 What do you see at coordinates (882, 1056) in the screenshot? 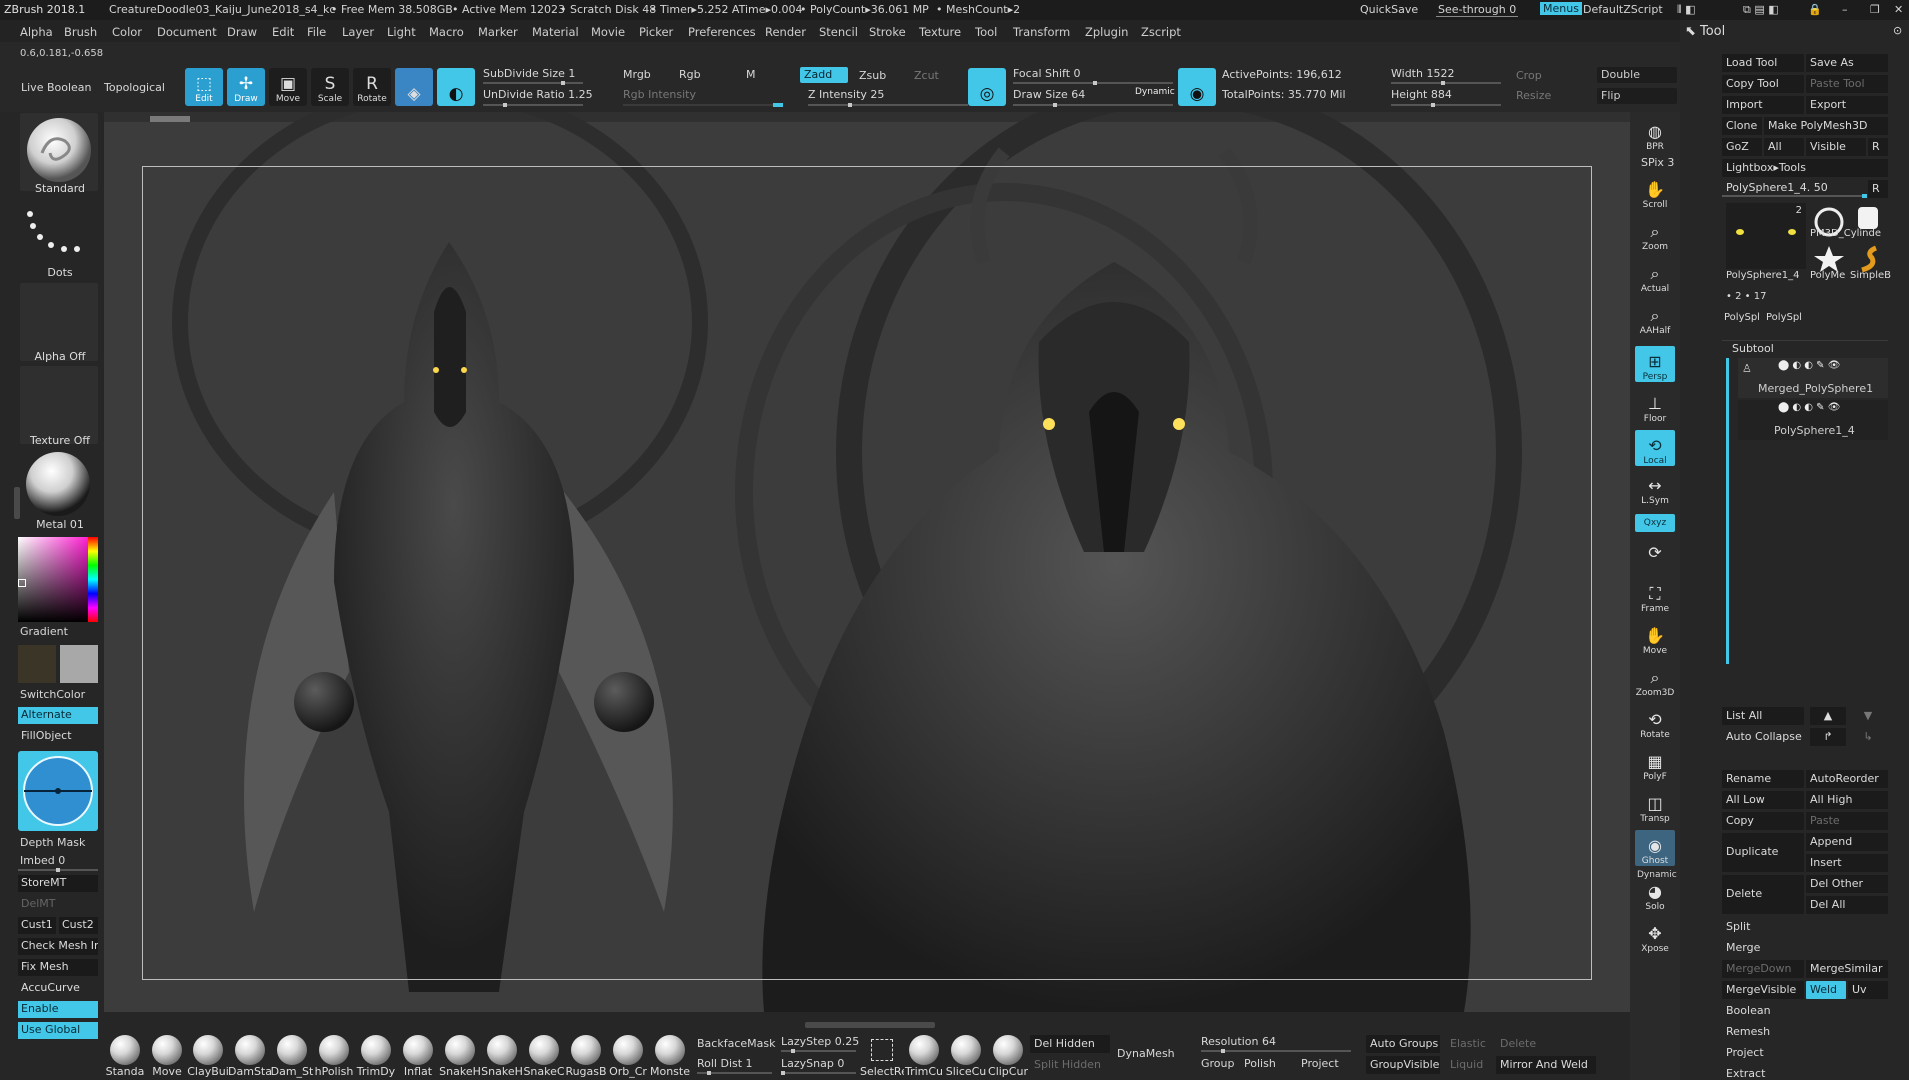
I see `tool-selectrect: SelectRe` at bounding box center [882, 1056].